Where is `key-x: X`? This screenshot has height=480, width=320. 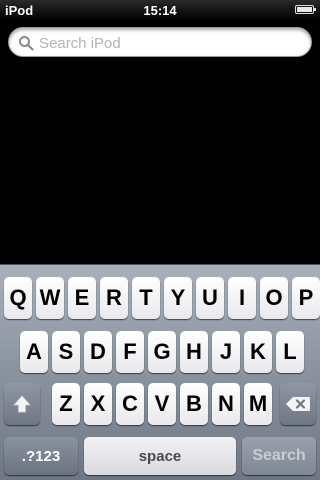
key-x: X is located at coordinates (98, 404).